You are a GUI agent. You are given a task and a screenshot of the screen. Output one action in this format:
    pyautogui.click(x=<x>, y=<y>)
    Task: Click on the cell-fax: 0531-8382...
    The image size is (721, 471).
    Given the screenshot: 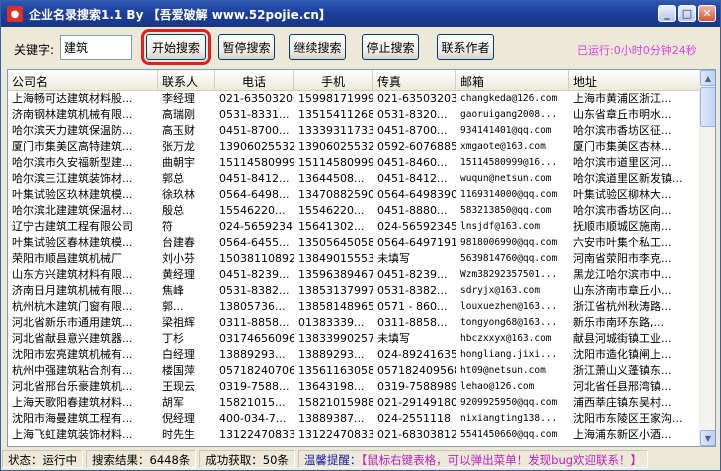 What is the action you would take?
    pyautogui.click(x=412, y=290)
    